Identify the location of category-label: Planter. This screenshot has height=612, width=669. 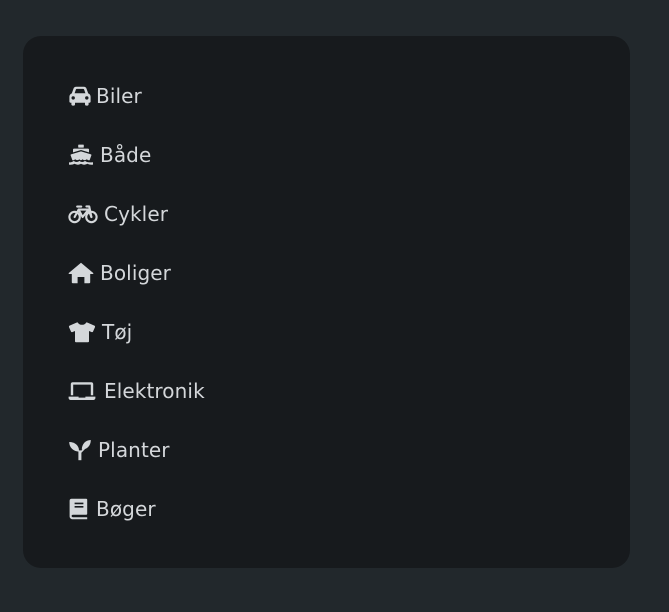
(134, 450).